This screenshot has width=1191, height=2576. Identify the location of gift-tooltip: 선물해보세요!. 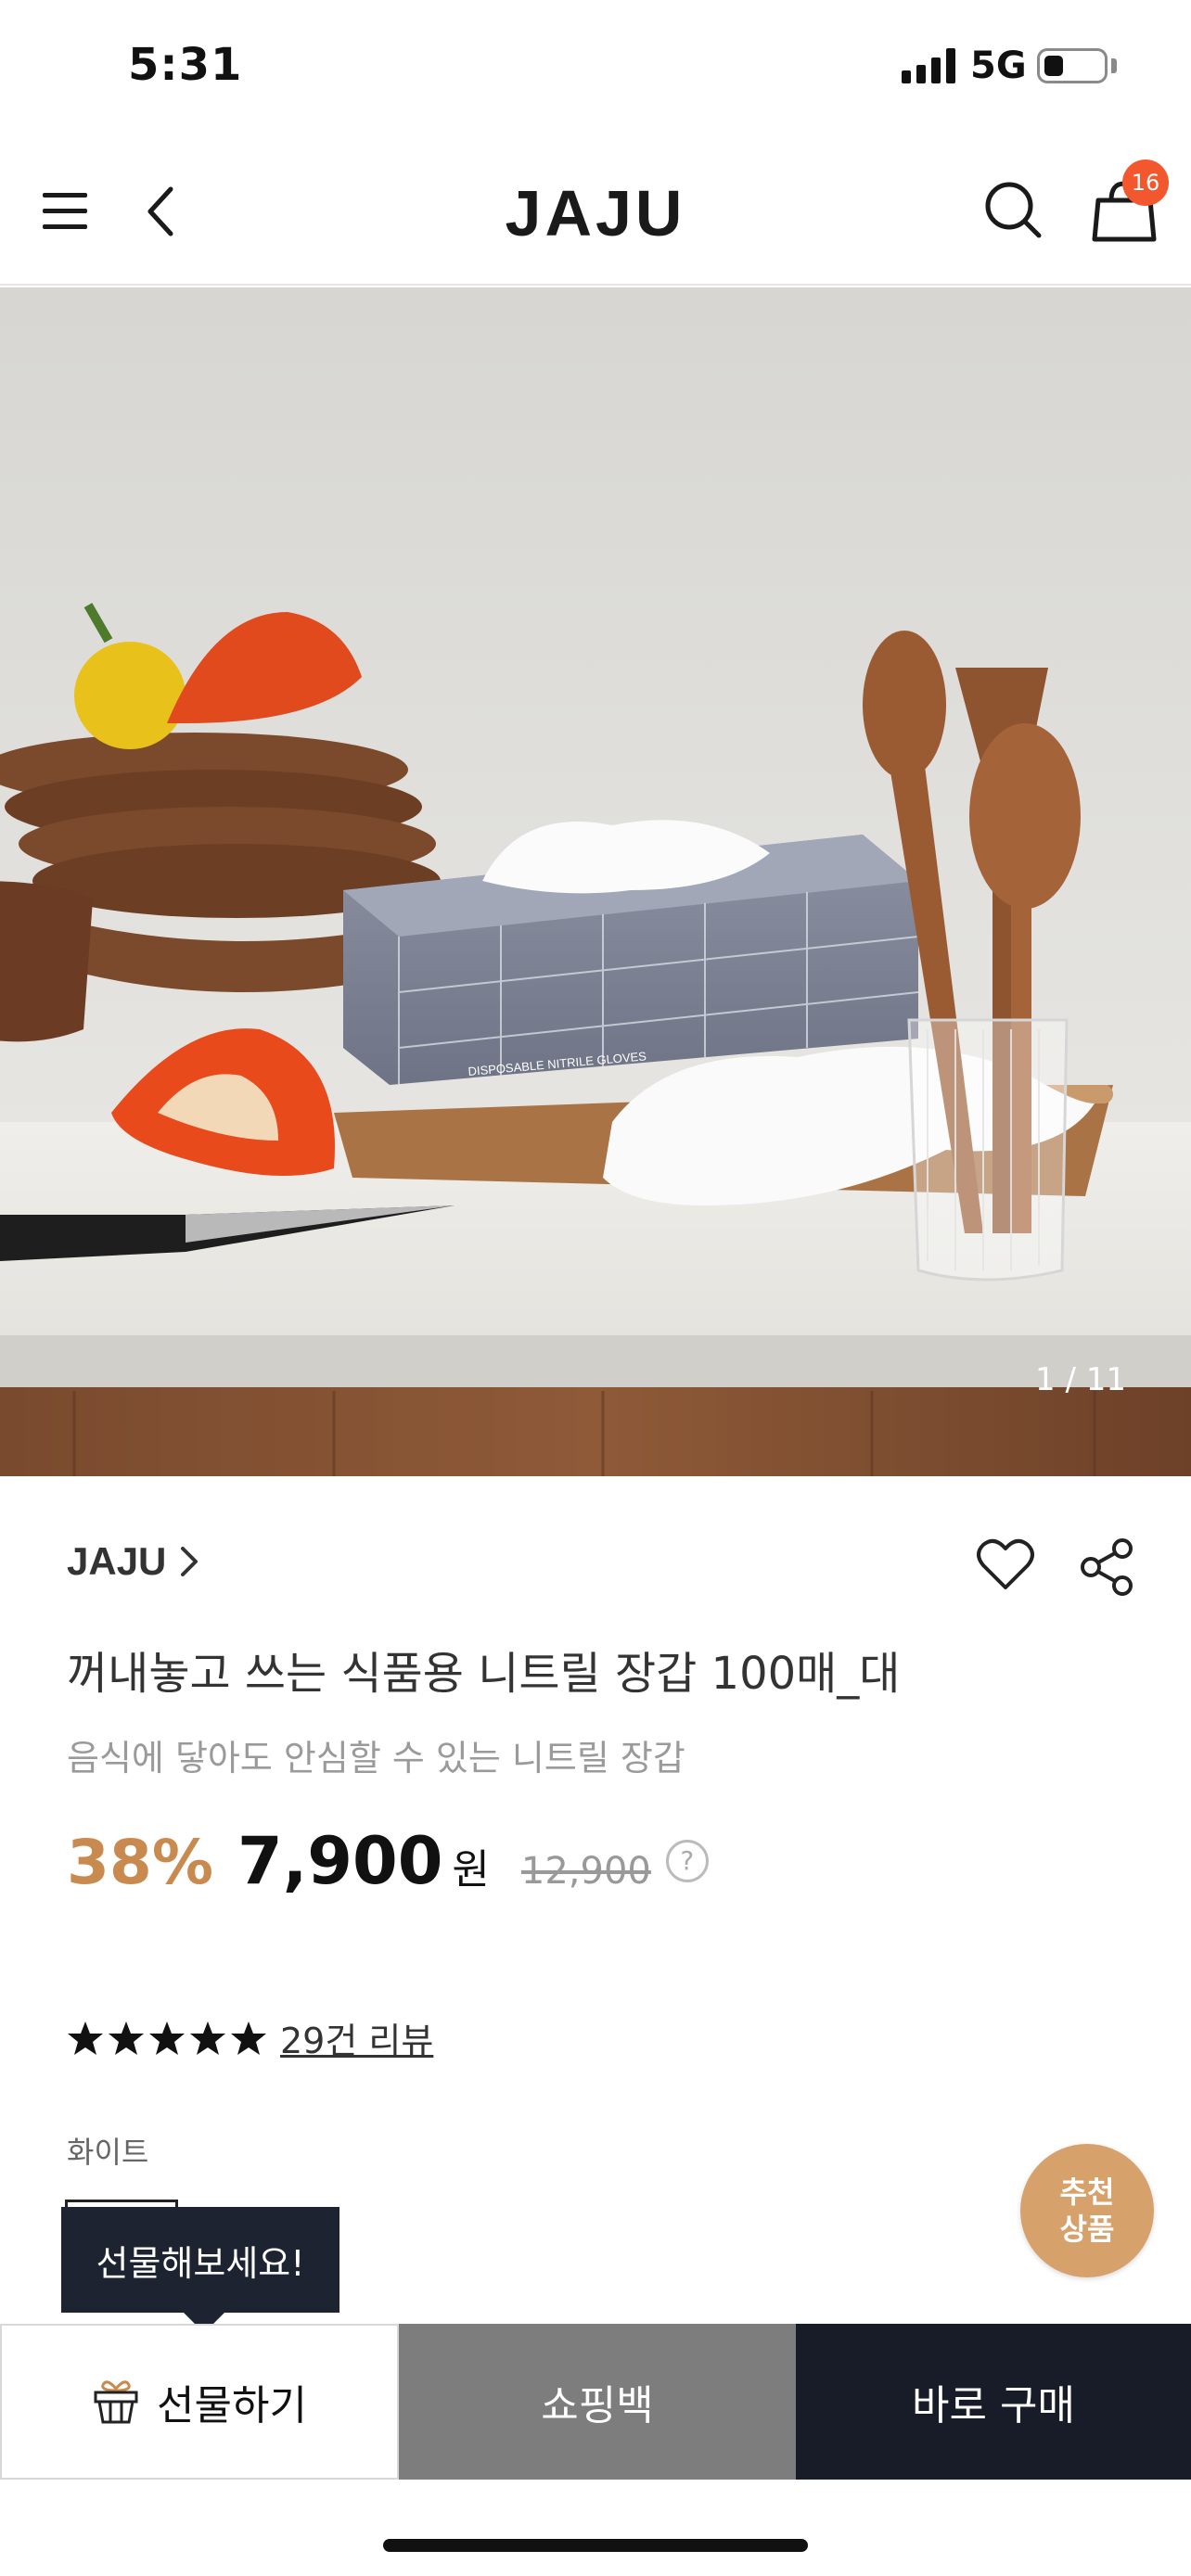
(200, 2260).